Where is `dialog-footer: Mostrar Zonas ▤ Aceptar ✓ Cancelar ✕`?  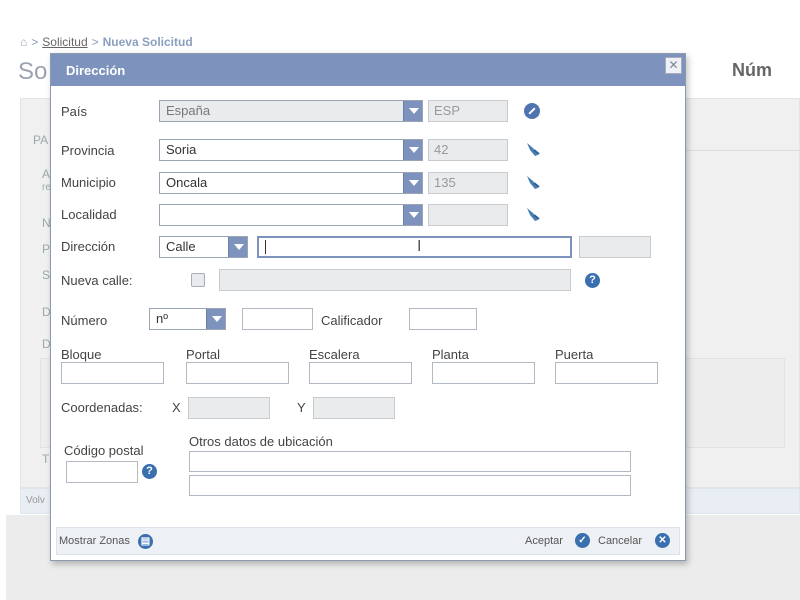 dialog-footer: Mostrar Zonas ▤ Aceptar ✓ Cancelar ✕ is located at coordinates (368, 541).